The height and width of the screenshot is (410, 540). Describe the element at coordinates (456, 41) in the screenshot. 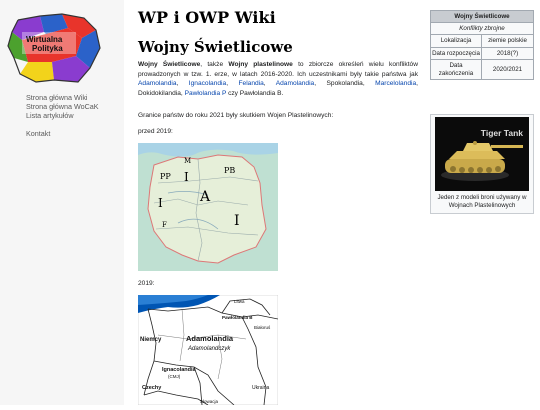

I see `infobox-row-label: Lokalizacja` at that location.